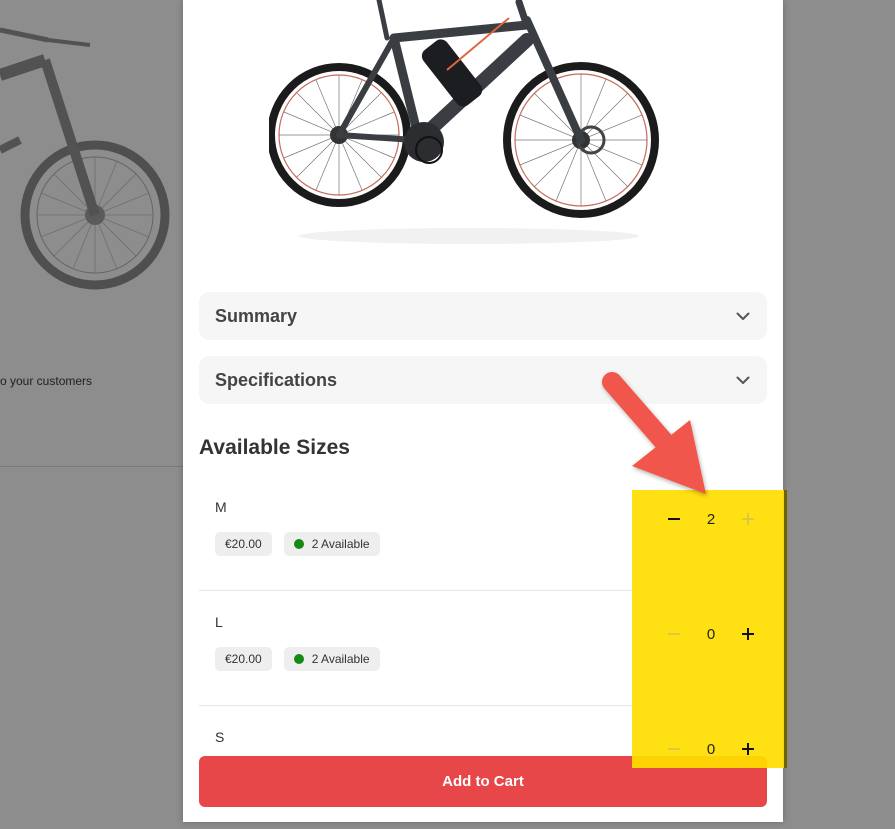  What do you see at coordinates (711, 519) in the screenshot?
I see `quantity-value: 2` at bounding box center [711, 519].